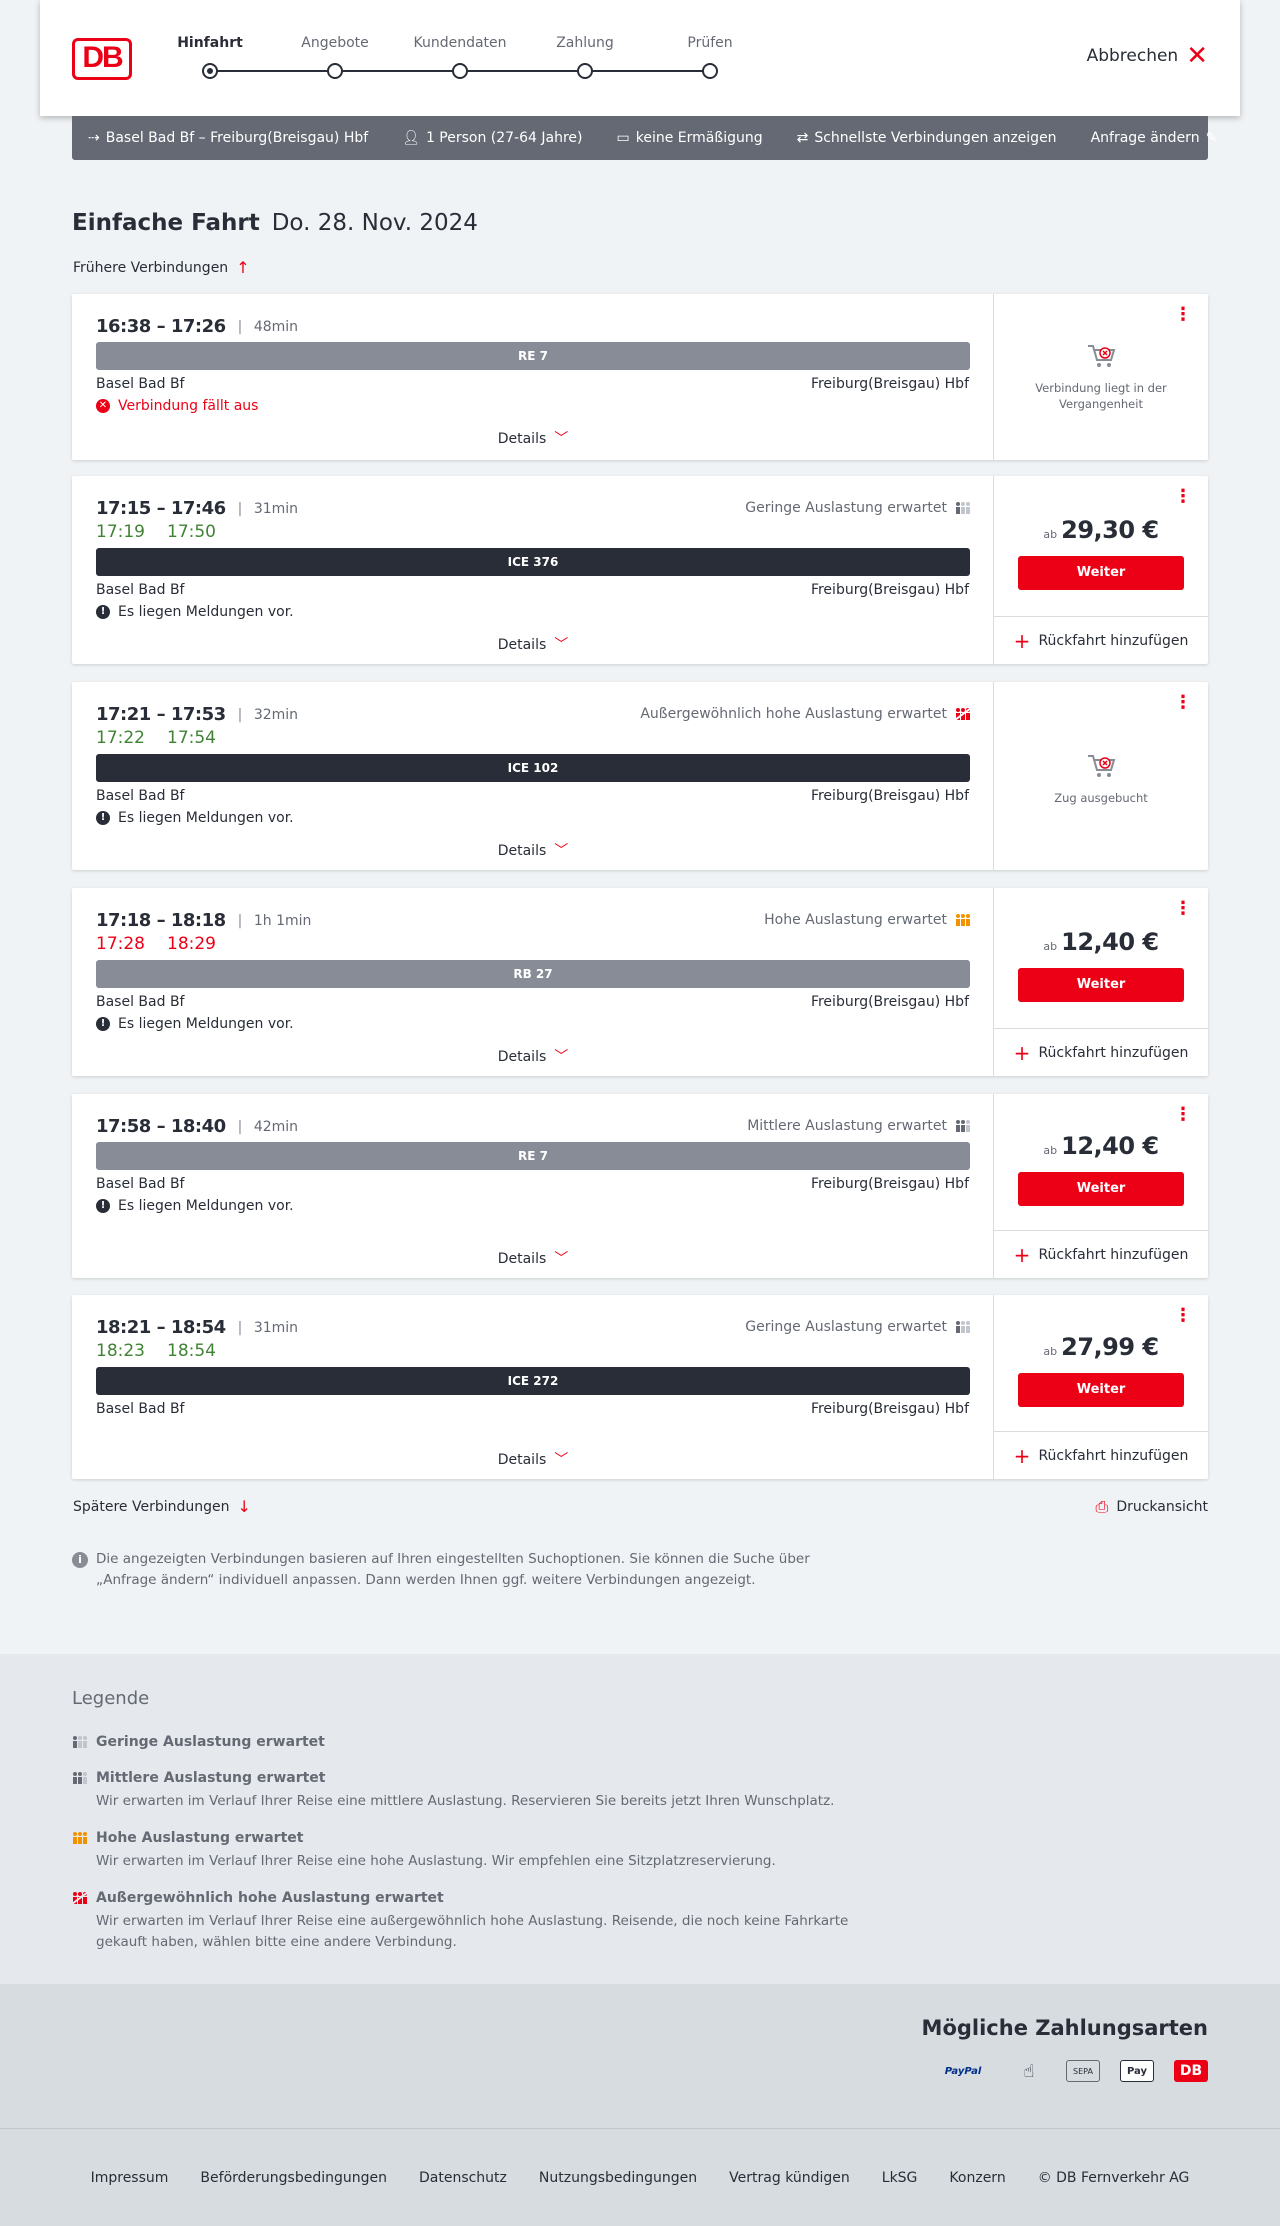 The image size is (1280, 2226). What do you see at coordinates (805, 714) in the screenshot?
I see `occupancy-indicator: Außergewöhnlich hohe Auslastung erwartet` at bounding box center [805, 714].